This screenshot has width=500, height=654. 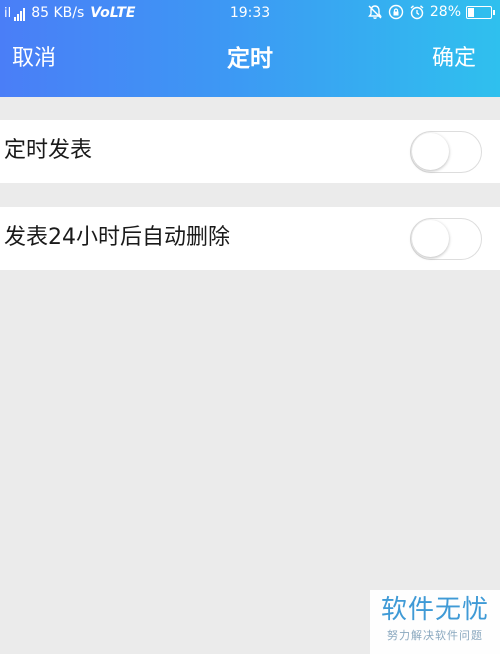 I want to click on status-bar: il 85 KB/s VoLTE 19:33 28%, so click(x=250, y=13).